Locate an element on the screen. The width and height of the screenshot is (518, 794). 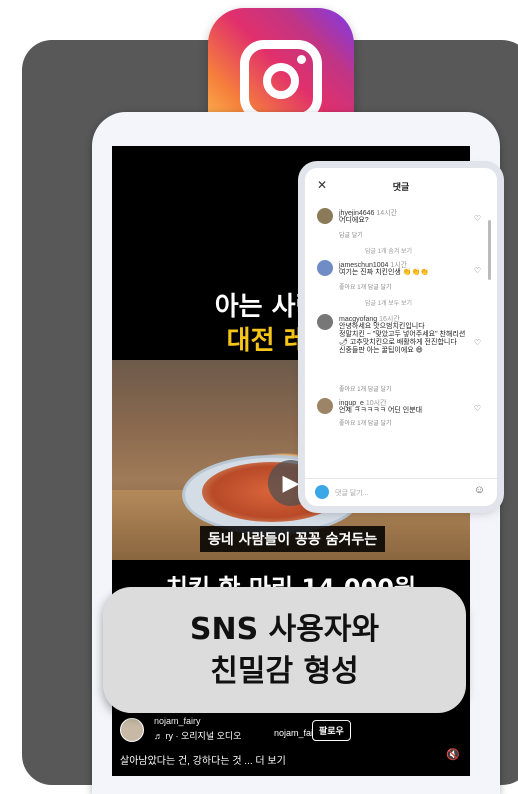
callout-line-2: 친밀감 형성 is located at coordinates (284, 671).